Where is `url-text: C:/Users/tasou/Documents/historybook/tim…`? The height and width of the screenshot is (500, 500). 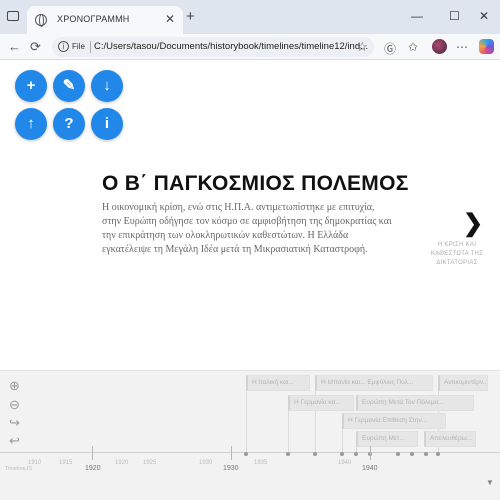
url-text: C:/Users/tasou/Documents/historybook/tim… is located at coordinates (231, 46).